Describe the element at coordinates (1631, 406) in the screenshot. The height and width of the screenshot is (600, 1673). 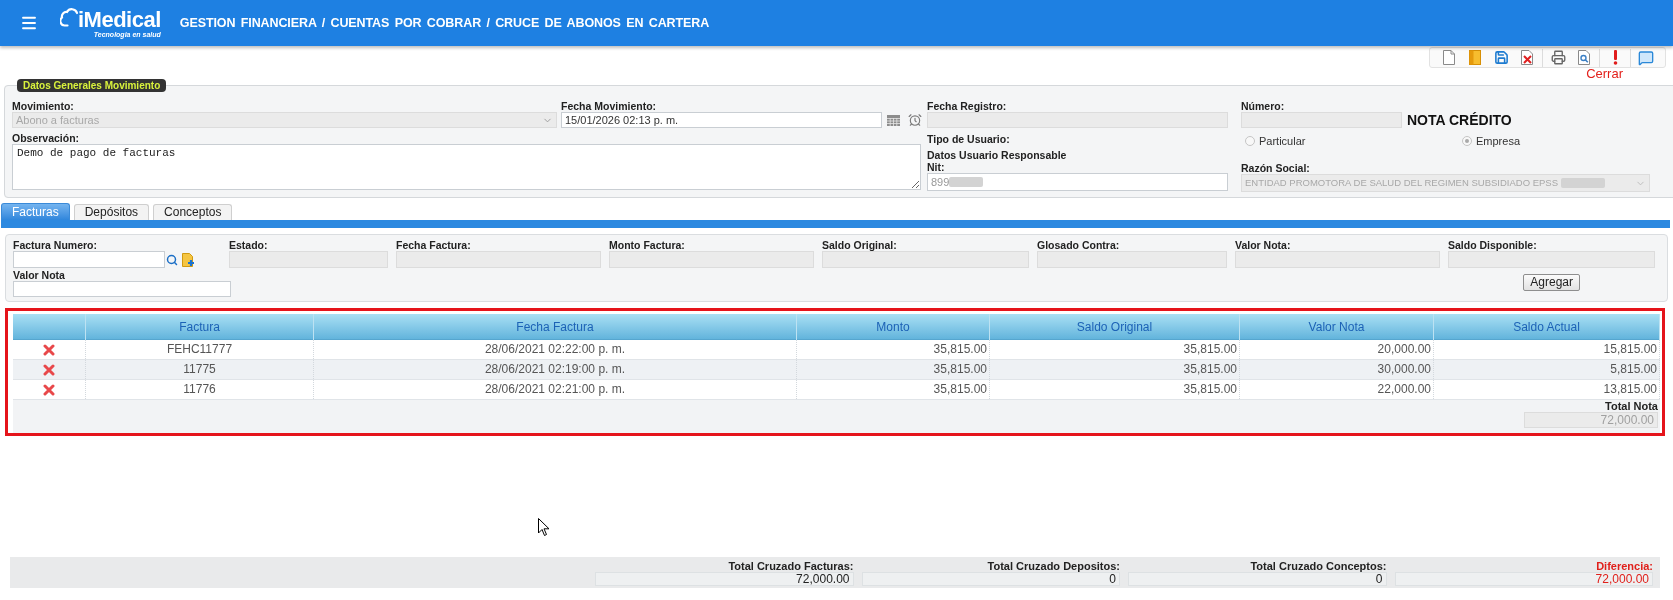
I see `total-label: Total Nota` at that location.